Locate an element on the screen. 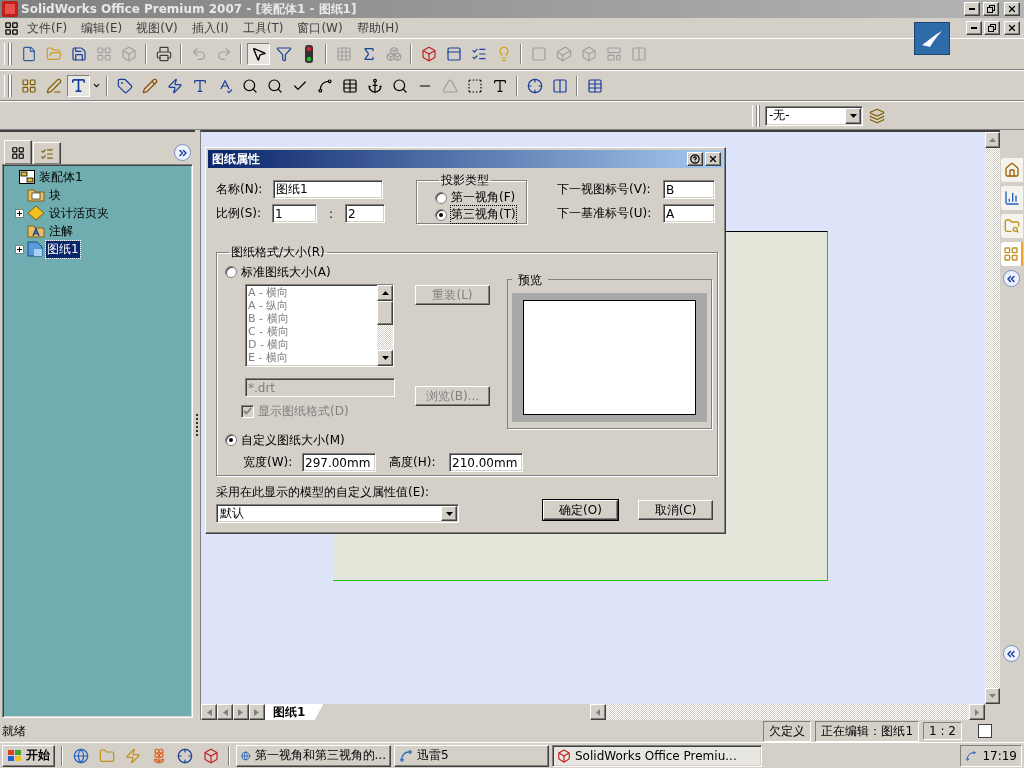 This screenshot has width=1024, height=768. name-field: 图纸1 is located at coordinates (328, 189).